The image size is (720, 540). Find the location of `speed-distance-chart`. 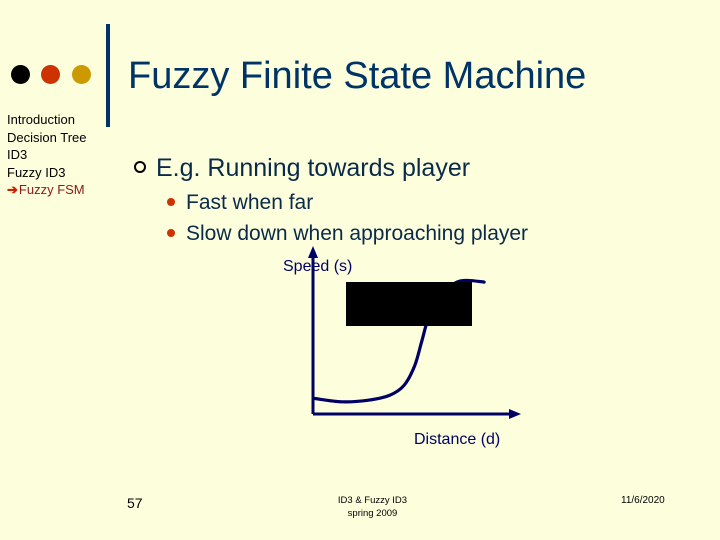

speed-distance-chart is located at coordinates (414, 332).